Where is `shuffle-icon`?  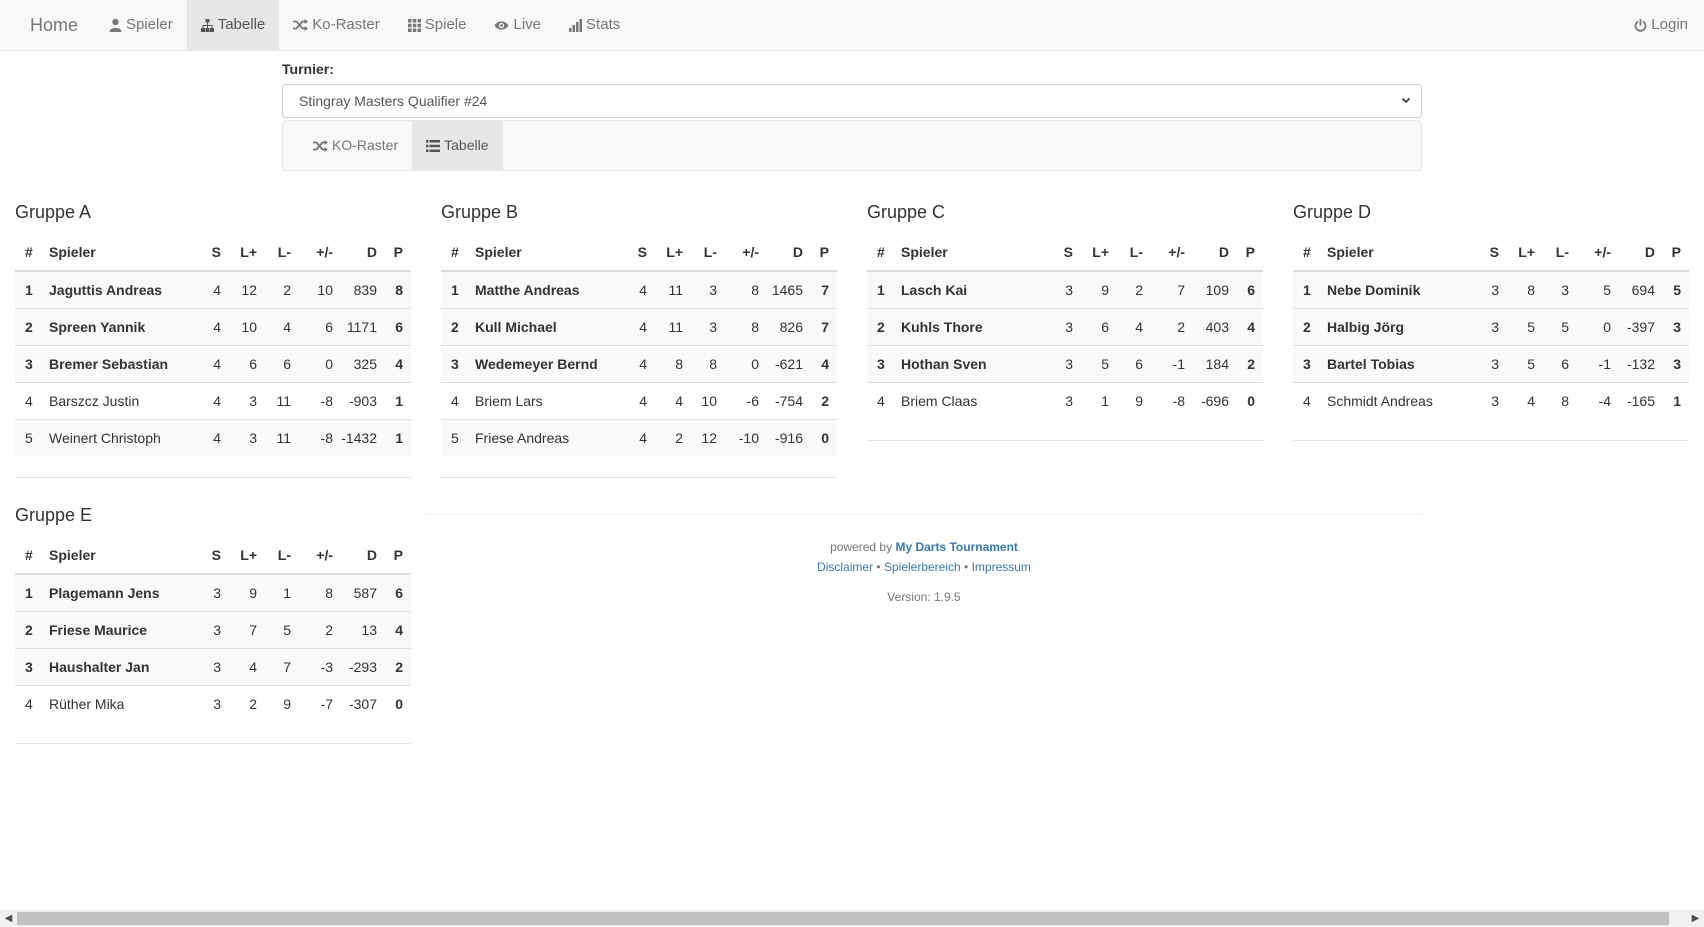 shuffle-icon is located at coordinates (320, 145).